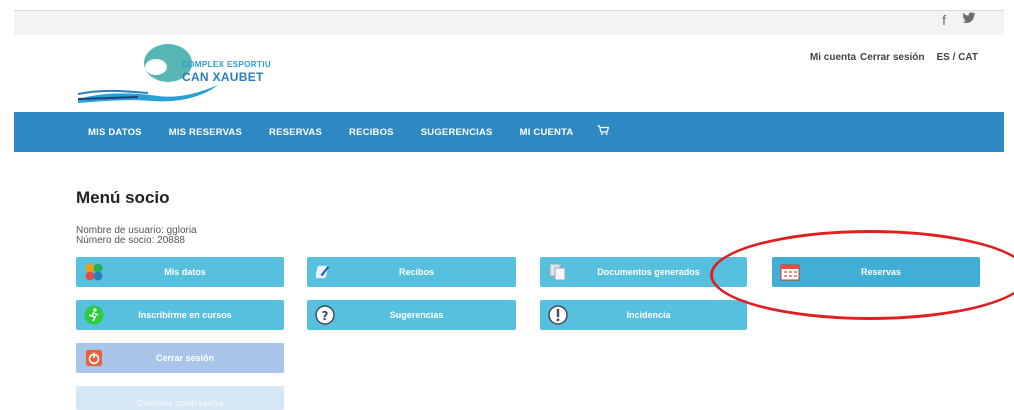 The image size is (1014, 410). I want to click on brand-line1: COMPLEX ESPORTIU, so click(227, 64).